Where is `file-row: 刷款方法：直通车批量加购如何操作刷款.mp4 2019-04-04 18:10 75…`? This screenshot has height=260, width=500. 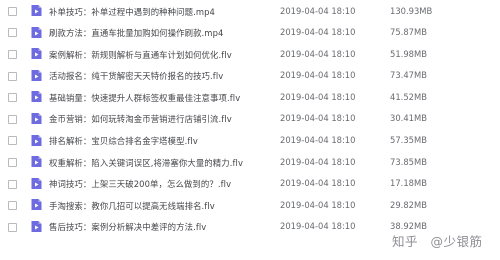 file-row: 刷款方法：直通车批量加购如何操作刷款.mp4 2019-04-04 18:10 75… is located at coordinates (250, 33).